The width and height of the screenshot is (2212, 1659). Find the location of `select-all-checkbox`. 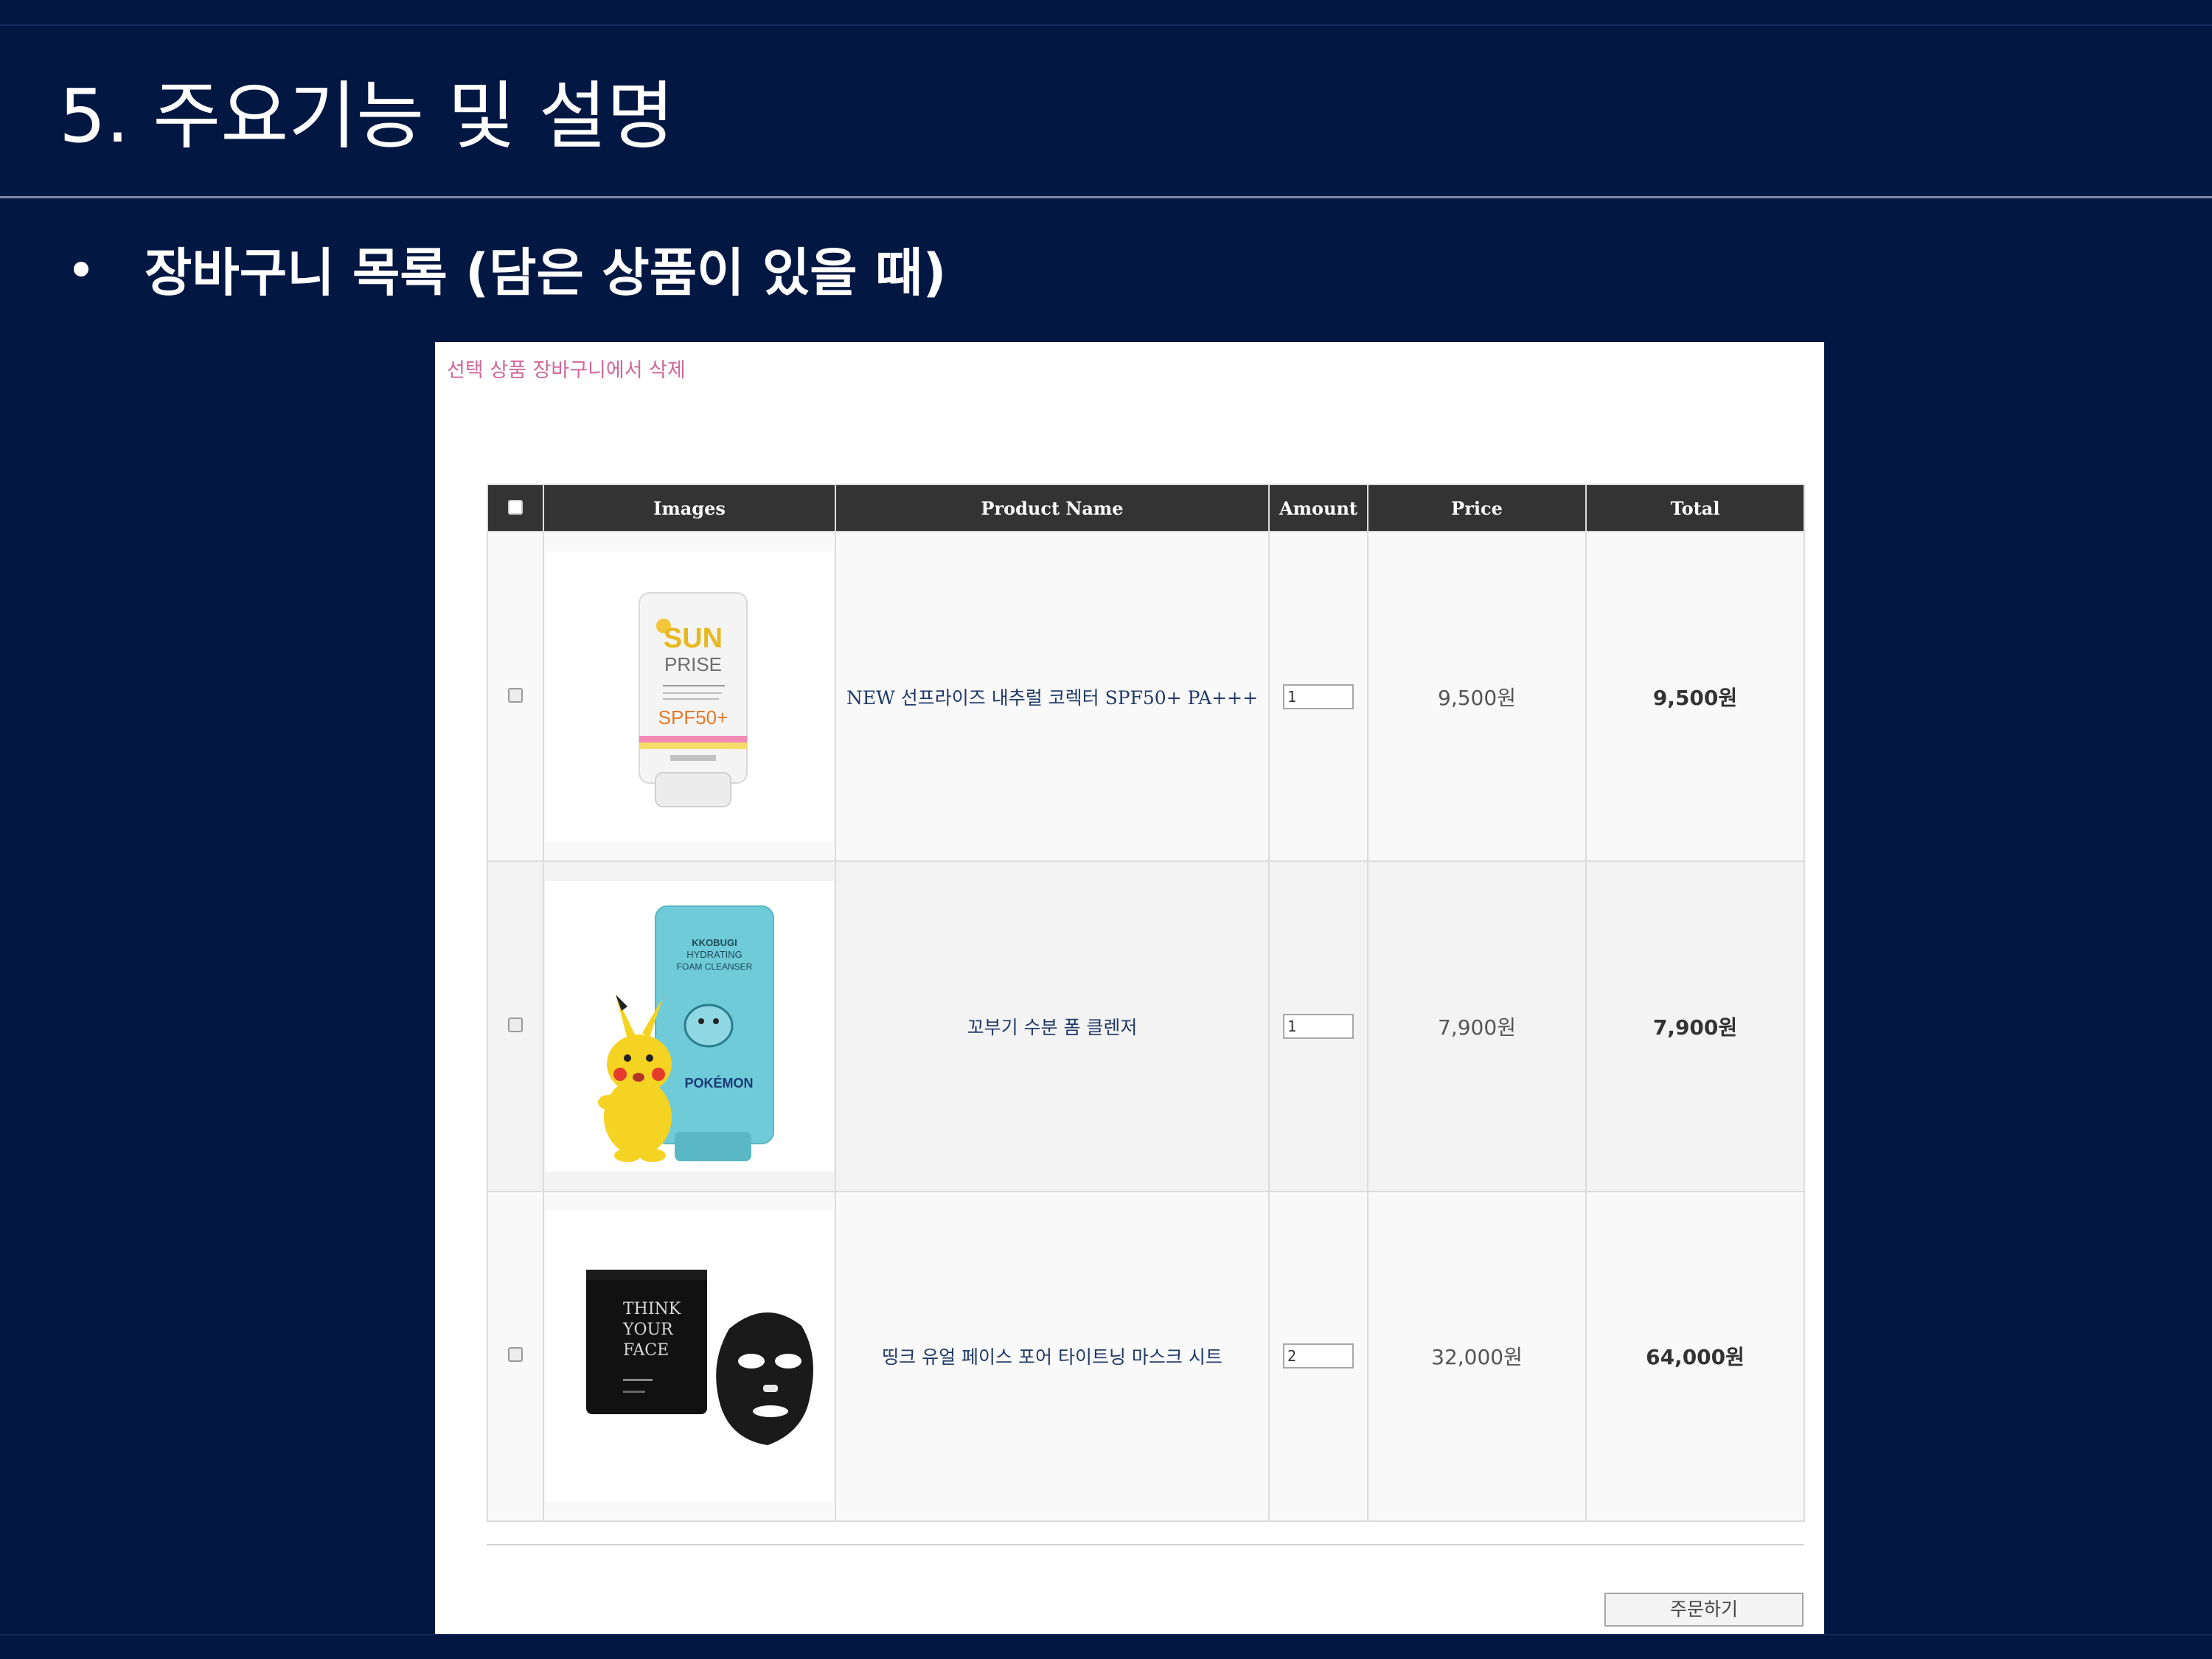

select-all-checkbox is located at coordinates (515, 507).